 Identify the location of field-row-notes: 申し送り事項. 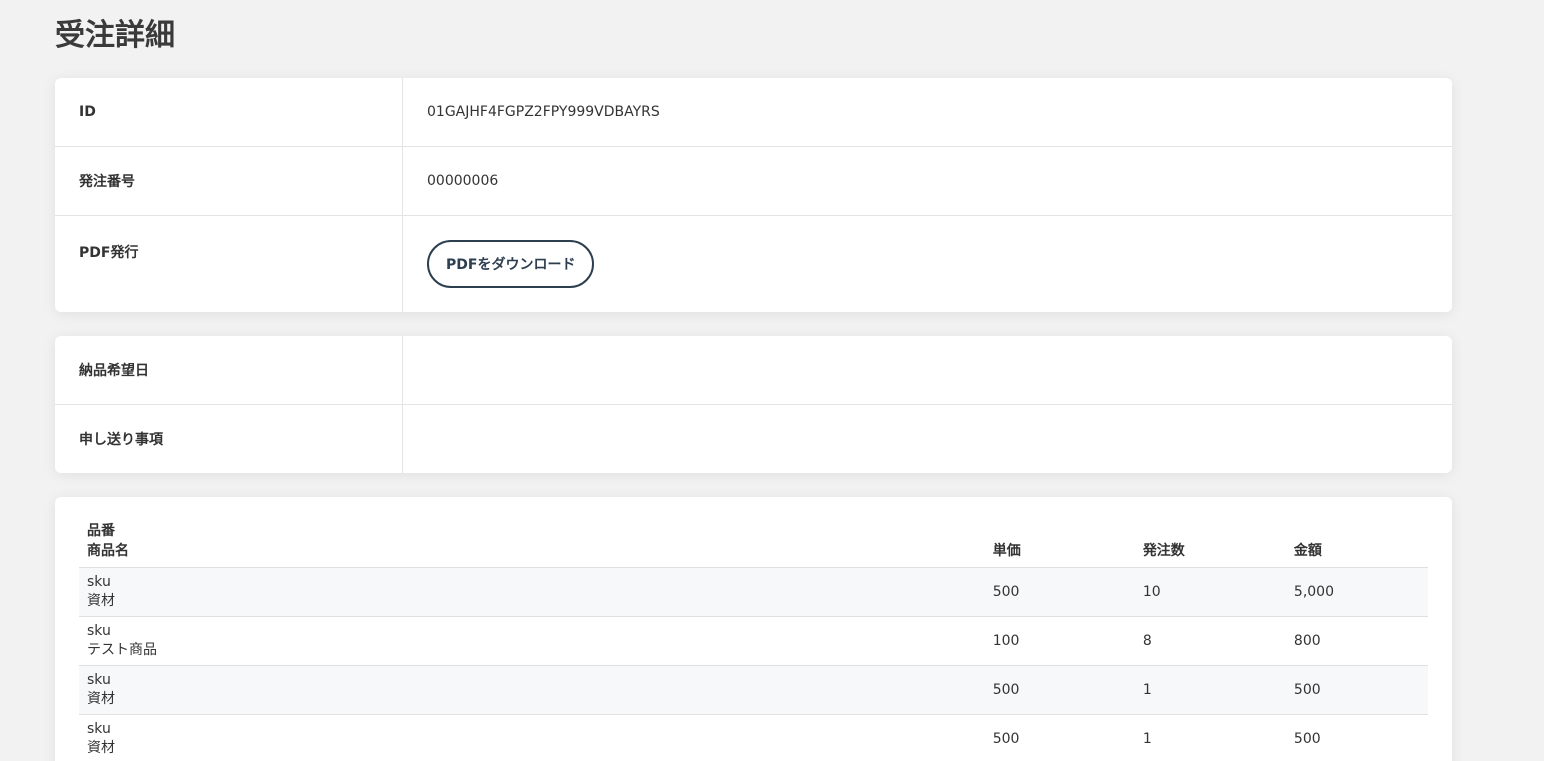
(753, 439).